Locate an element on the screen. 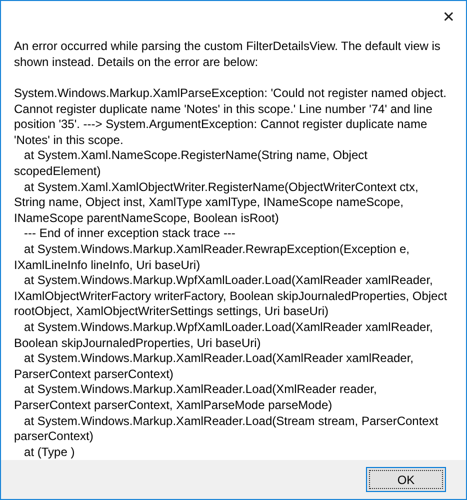 The height and width of the screenshot is (500, 467). close-button: ✕ is located at coordinates (448, 17).